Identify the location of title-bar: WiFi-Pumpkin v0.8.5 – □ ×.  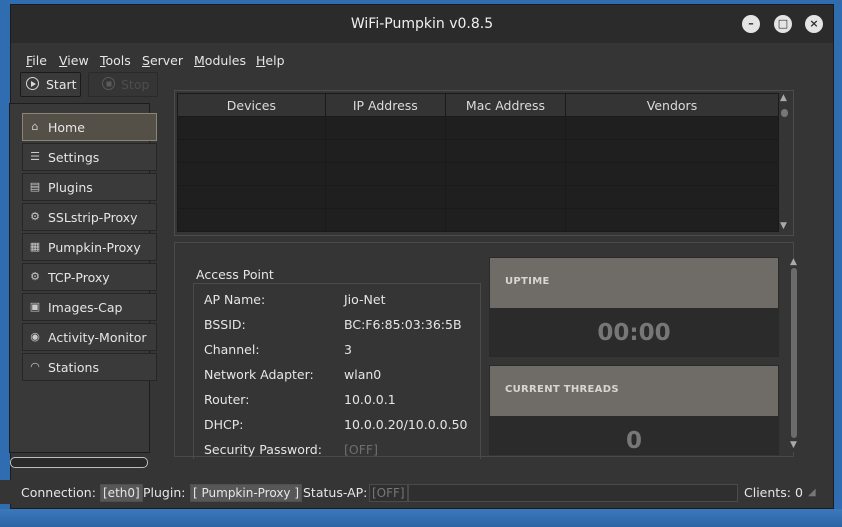
(422, 24).